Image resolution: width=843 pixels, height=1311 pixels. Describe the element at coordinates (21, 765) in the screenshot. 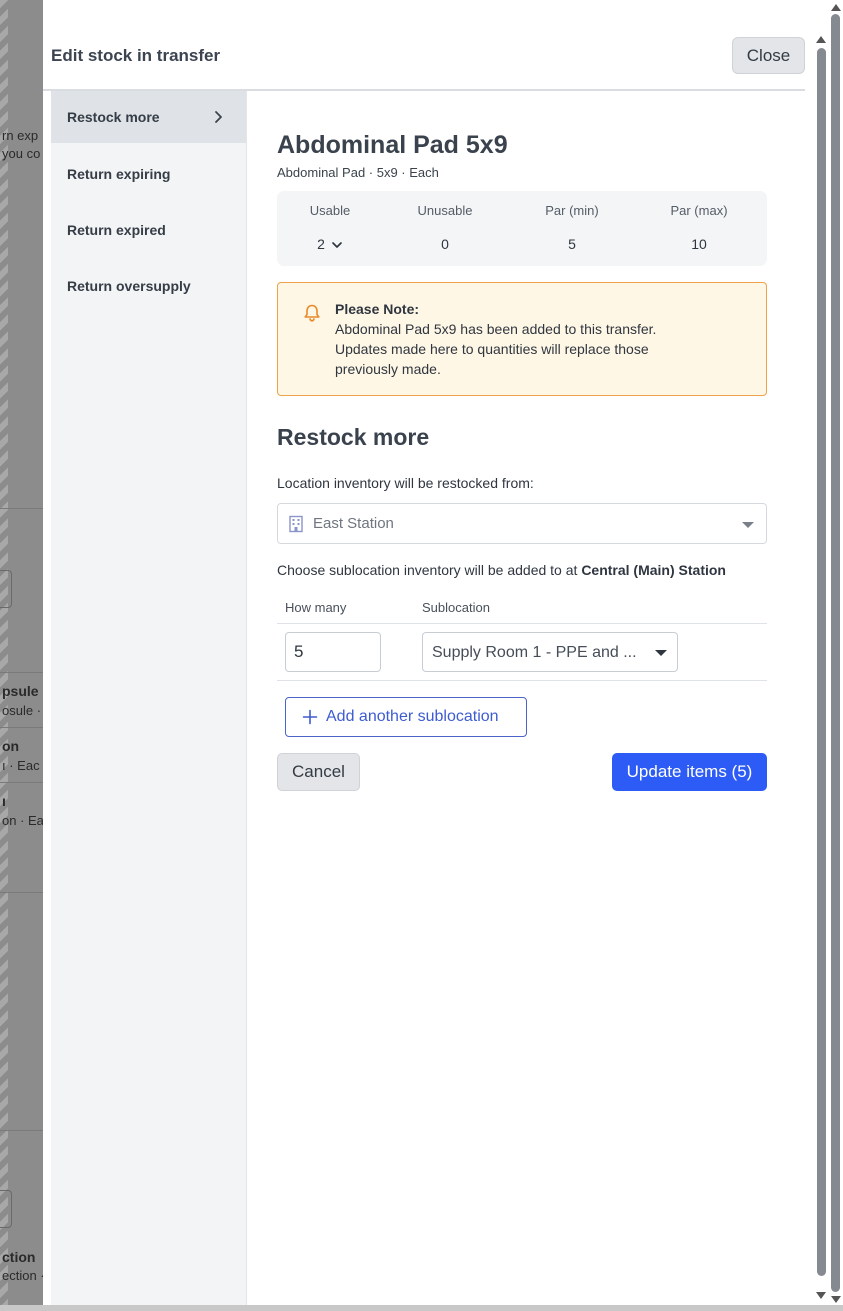

I see `background-text: ı · Eac` at that location.